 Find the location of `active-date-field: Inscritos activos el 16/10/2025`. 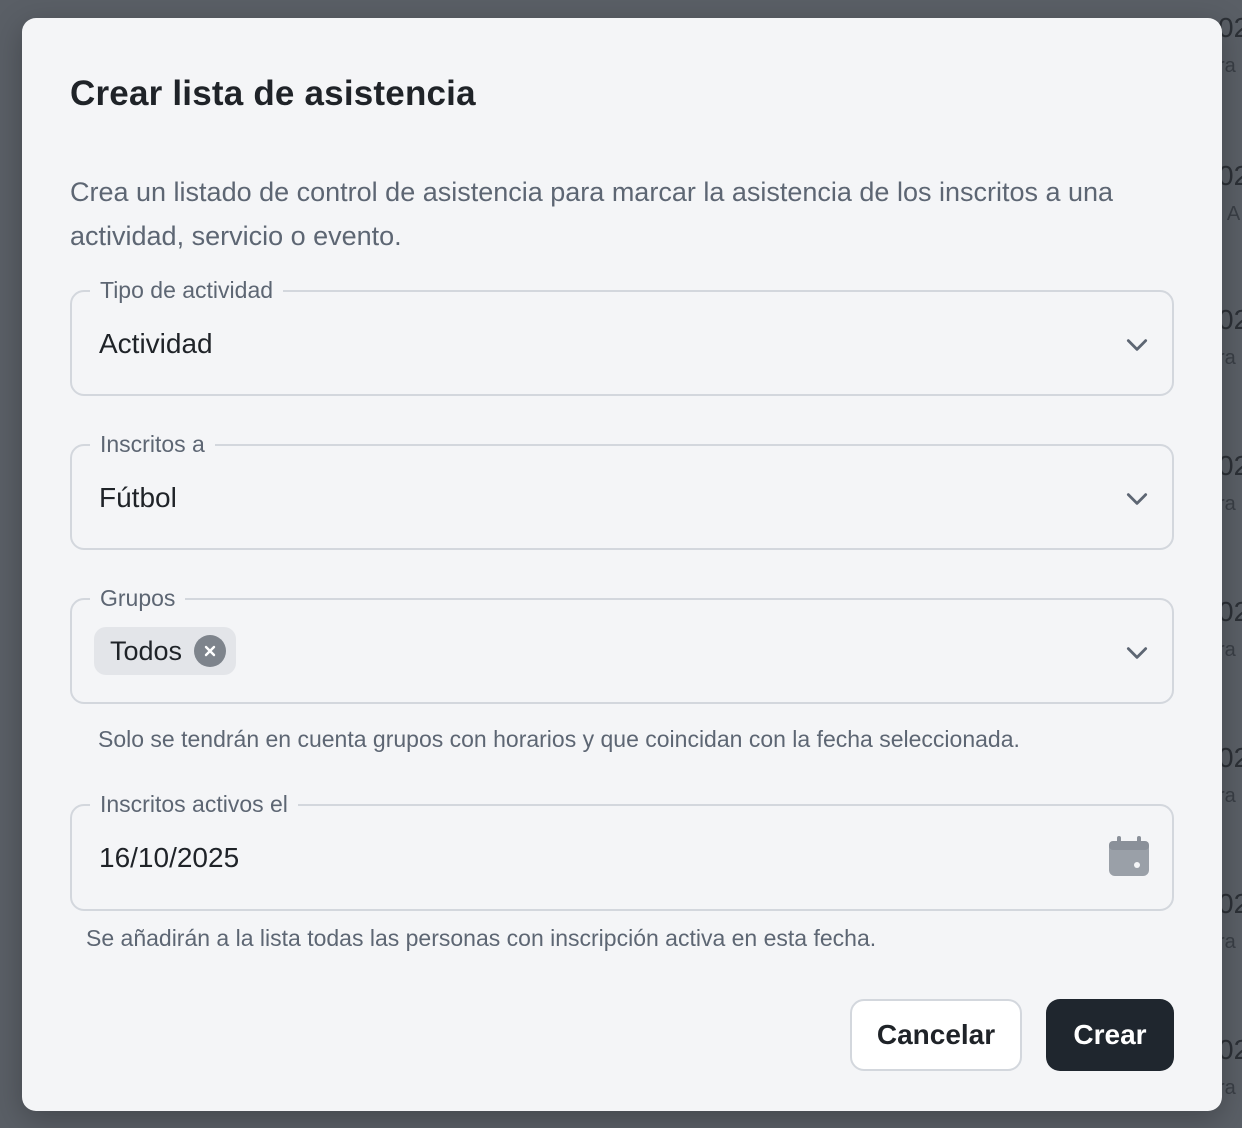

active-date-field: Inscritos activos el 16/10/2025 is located at coordinates (622, 850).